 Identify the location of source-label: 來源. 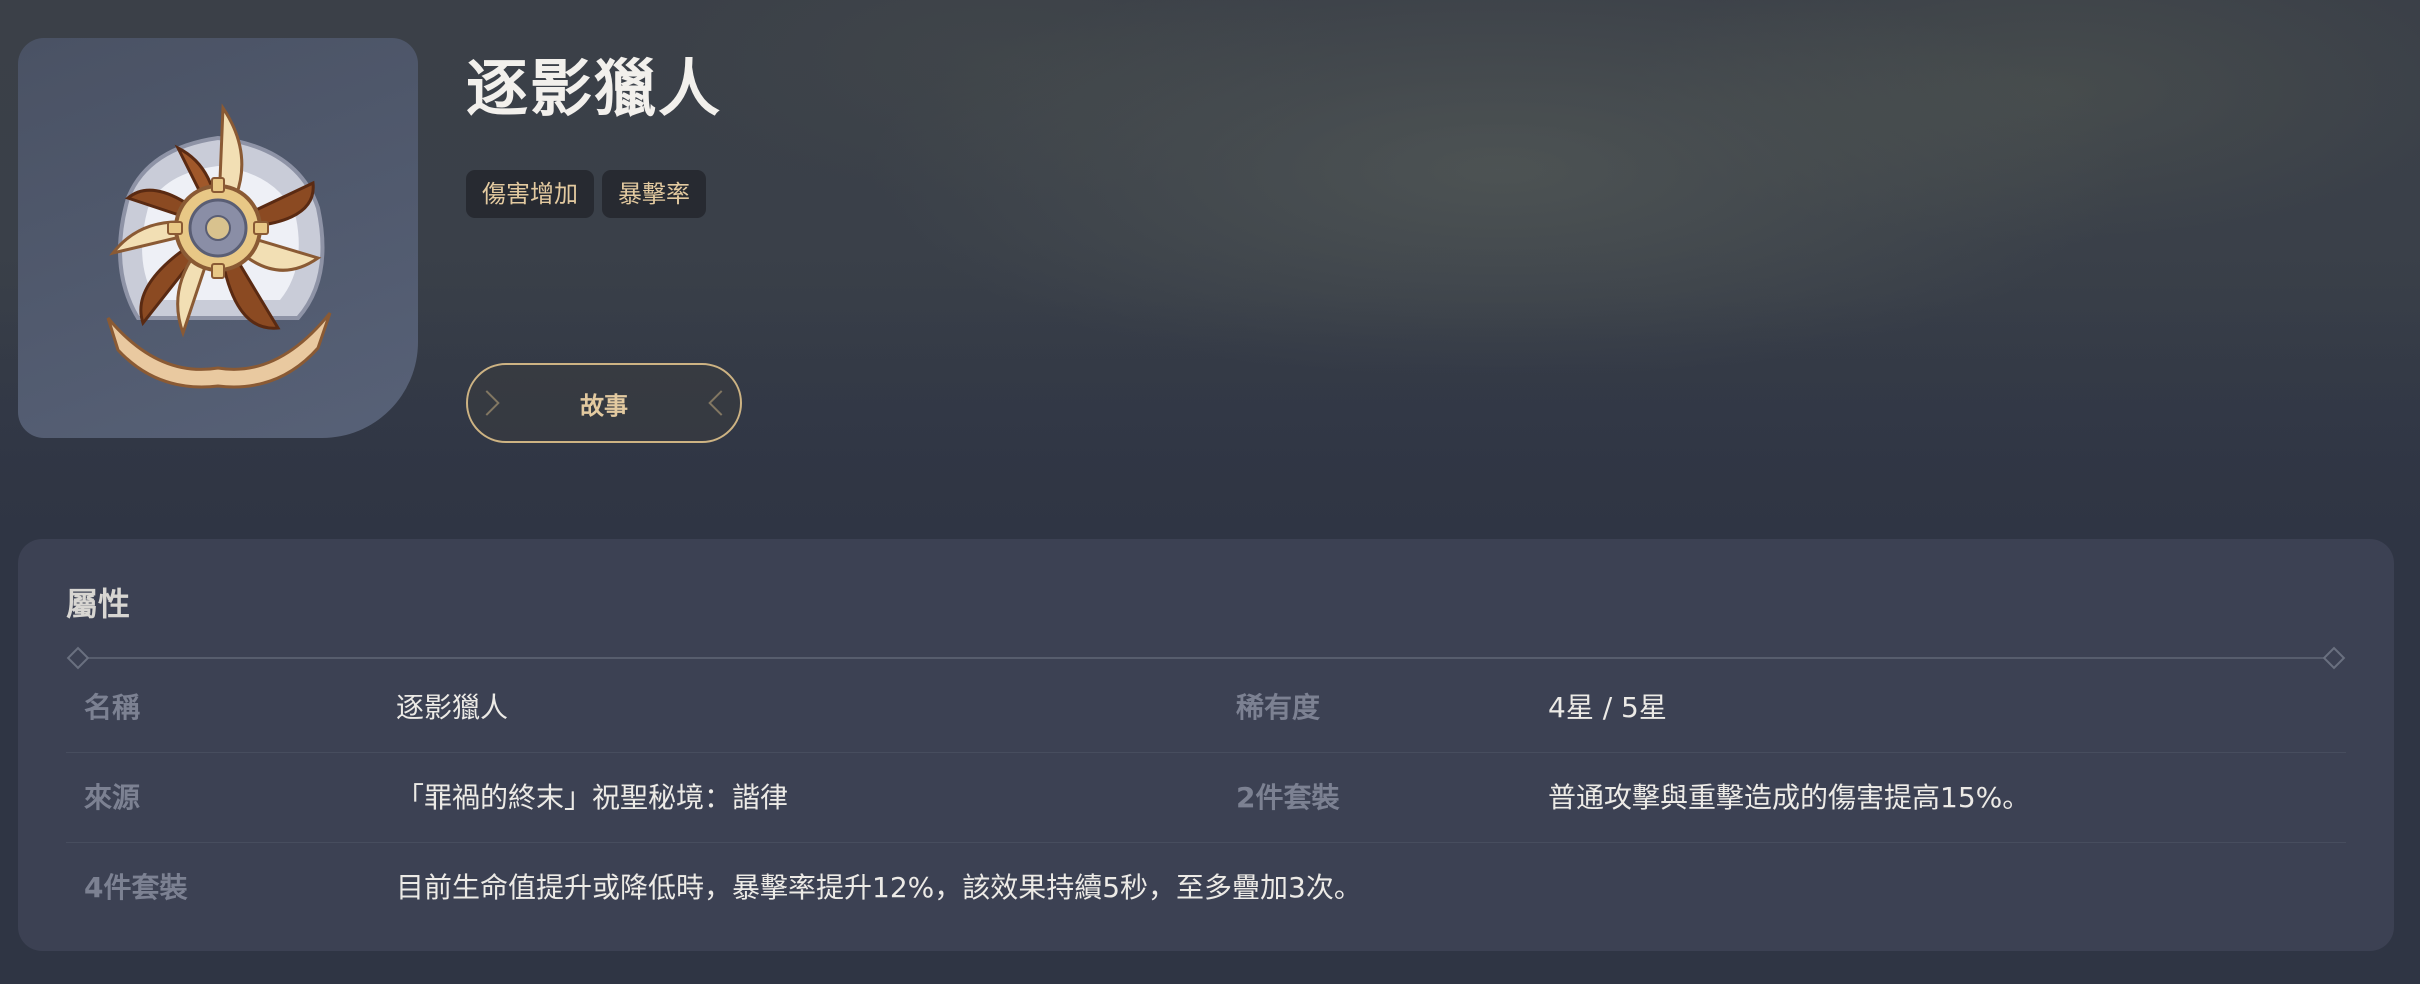
(112, 797).